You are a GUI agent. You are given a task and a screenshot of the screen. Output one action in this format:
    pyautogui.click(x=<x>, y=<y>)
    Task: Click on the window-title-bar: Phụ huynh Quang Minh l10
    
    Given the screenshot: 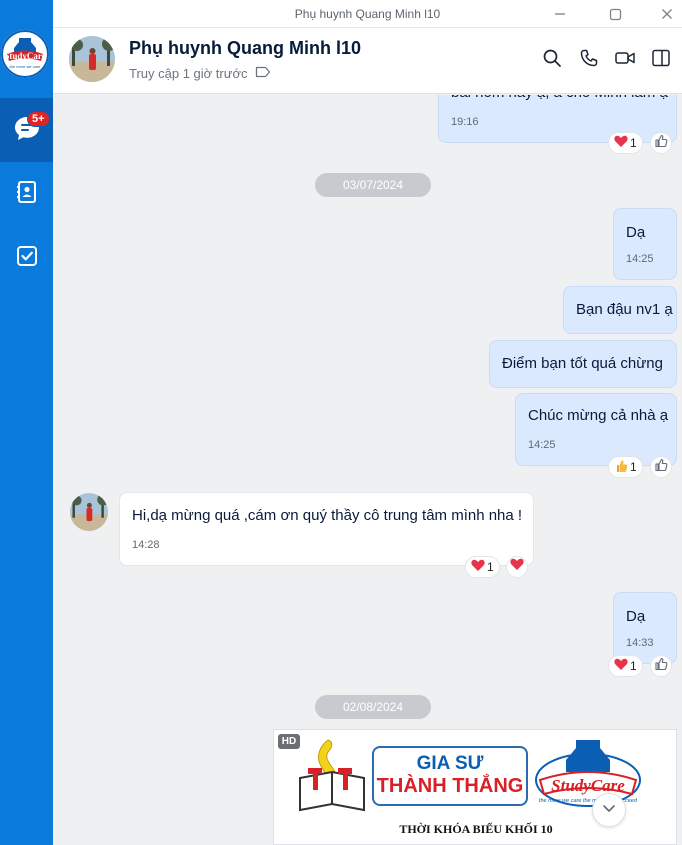 What is the action you would take?
    pyautogui.click(x=367, y=14)
    